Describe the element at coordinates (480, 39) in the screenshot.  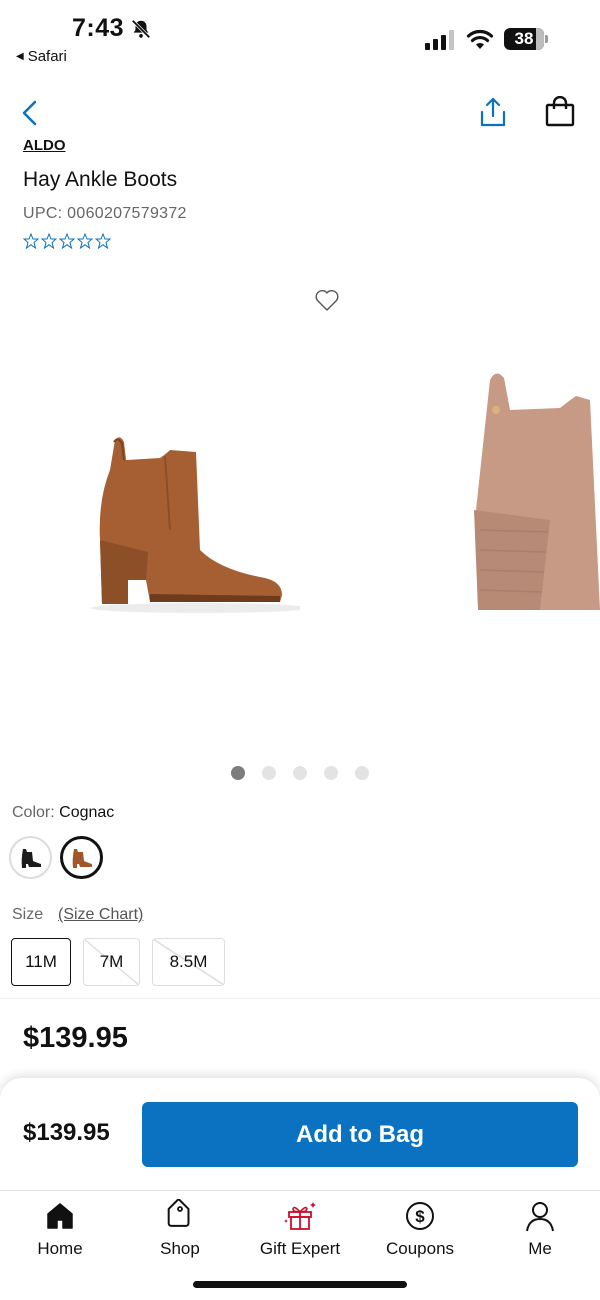
I see `wifi-icon` at that location.